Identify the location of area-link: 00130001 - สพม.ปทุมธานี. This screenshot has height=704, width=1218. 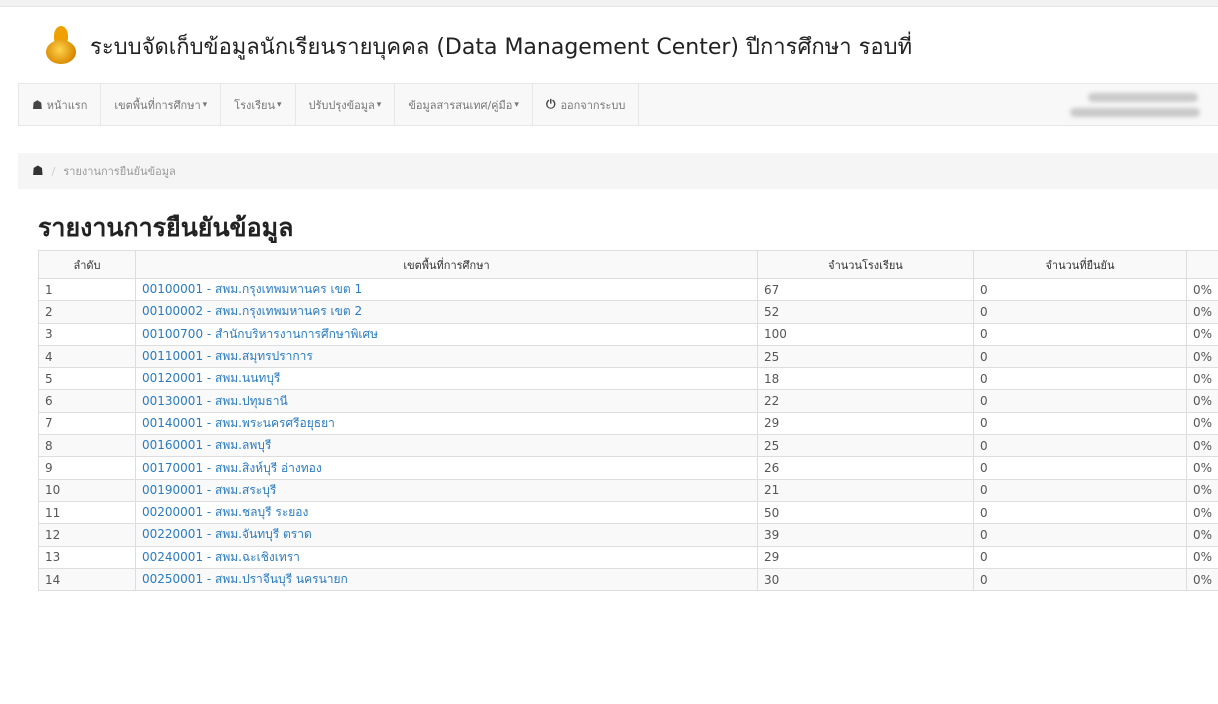
(215, 401).